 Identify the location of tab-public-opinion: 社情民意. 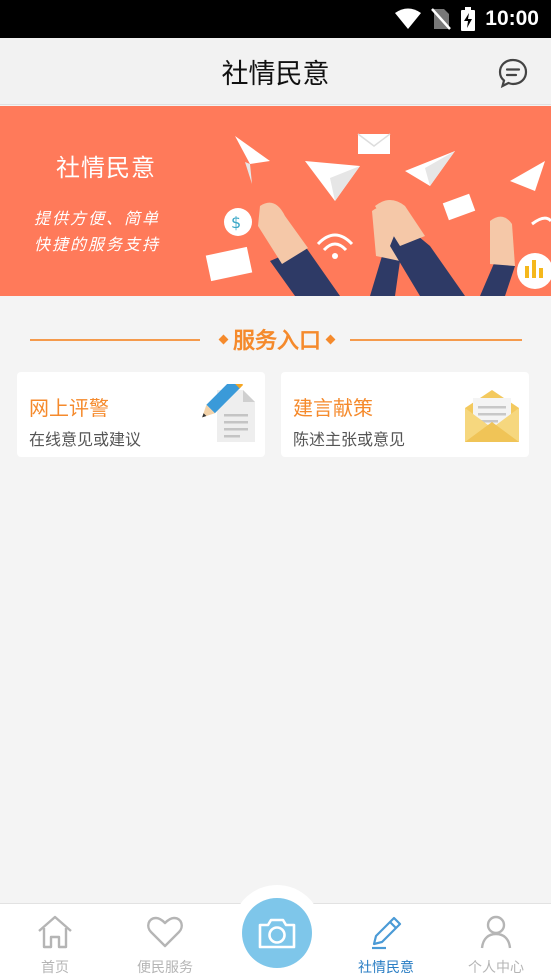
(386, 941).